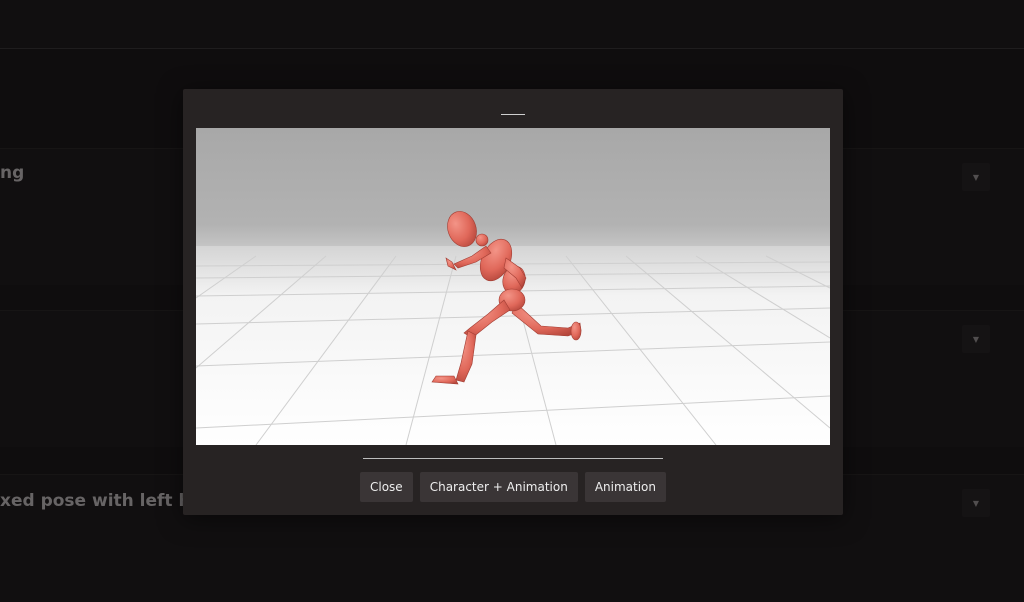 The width and height of the screenshot is (1024, 602). I want to click on animation-button: Animation, so click(625, 487).